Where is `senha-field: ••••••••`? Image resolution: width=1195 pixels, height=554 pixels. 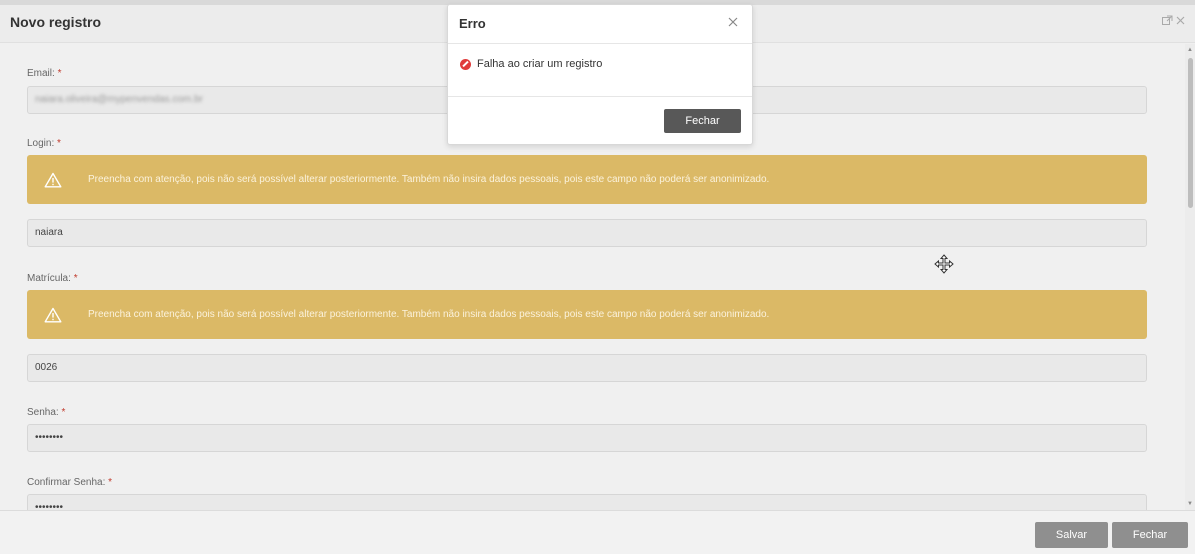 senha-field: •••••••• is located at coordinates (587, 438).